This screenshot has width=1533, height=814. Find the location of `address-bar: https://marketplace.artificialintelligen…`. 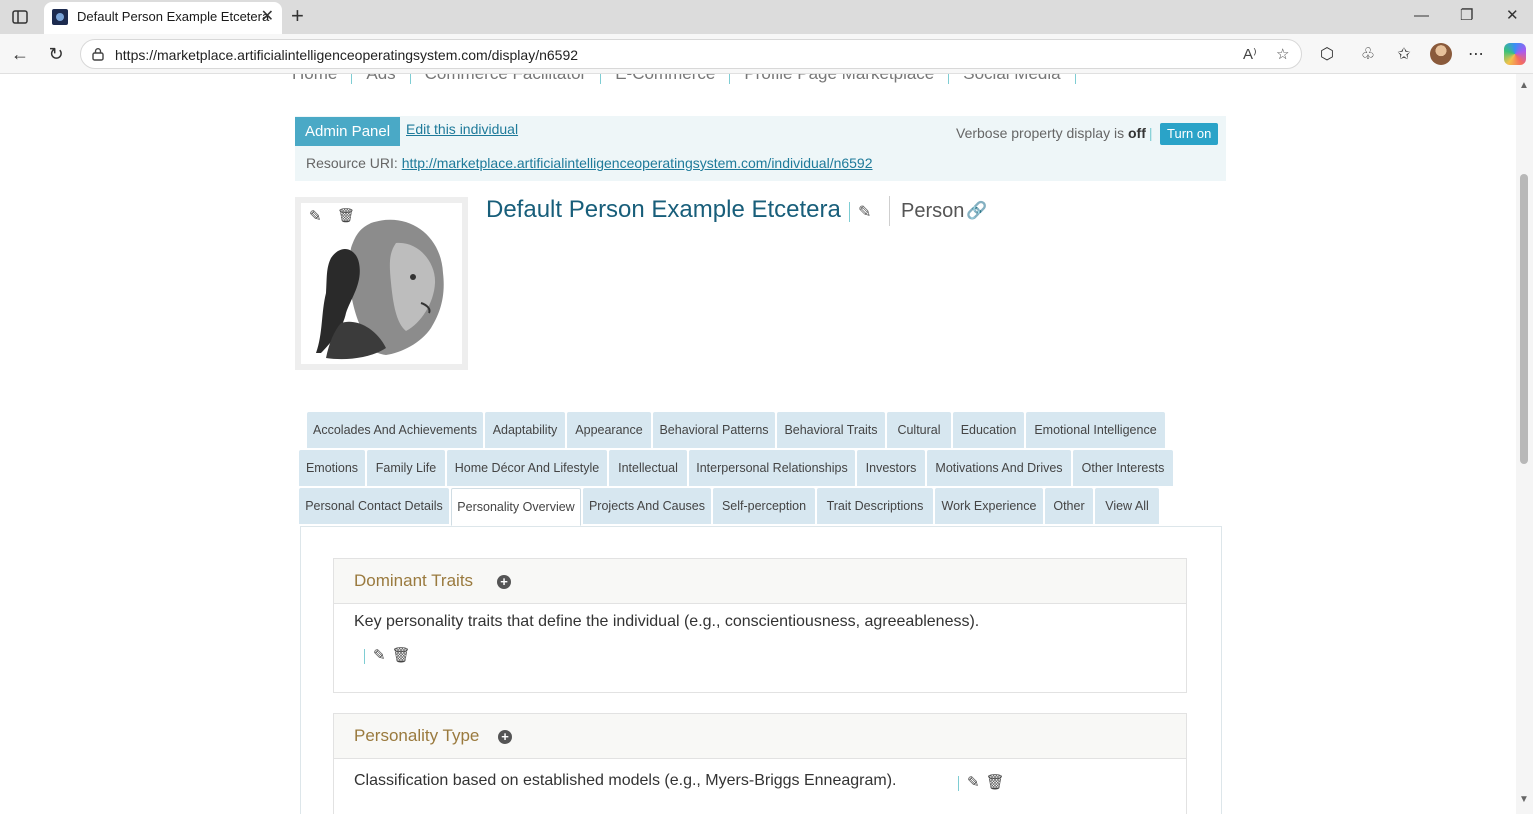

address-bar: https://marketplace.artificialintelligen… is located at coordinates (691, 54).